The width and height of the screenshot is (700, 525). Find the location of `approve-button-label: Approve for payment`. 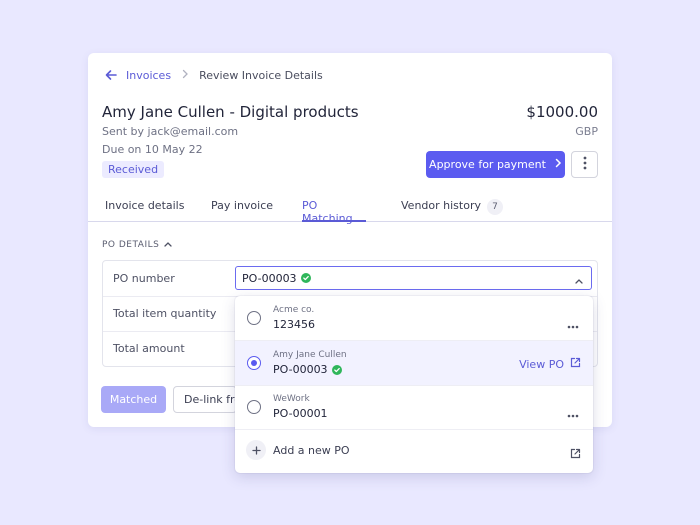

approve-button-label: Approve for payment is located at coordinates (487, 164).